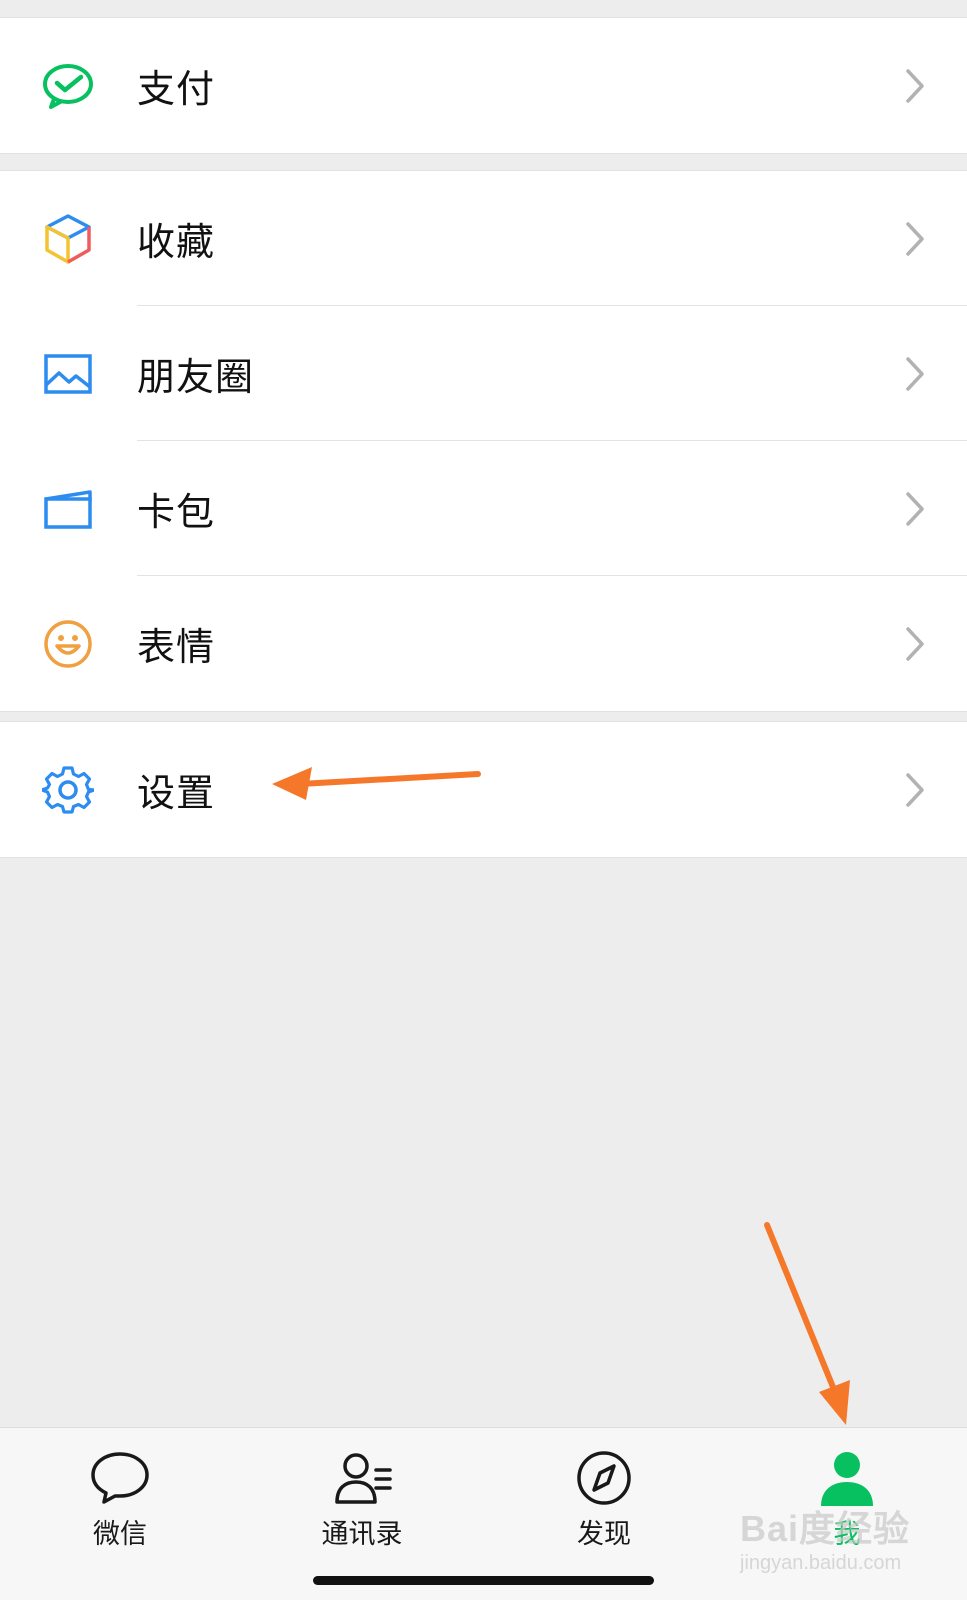  Describe the element at coordinates (68, 644) in the screenshot. I see `emoji-smile-icon` at that location.